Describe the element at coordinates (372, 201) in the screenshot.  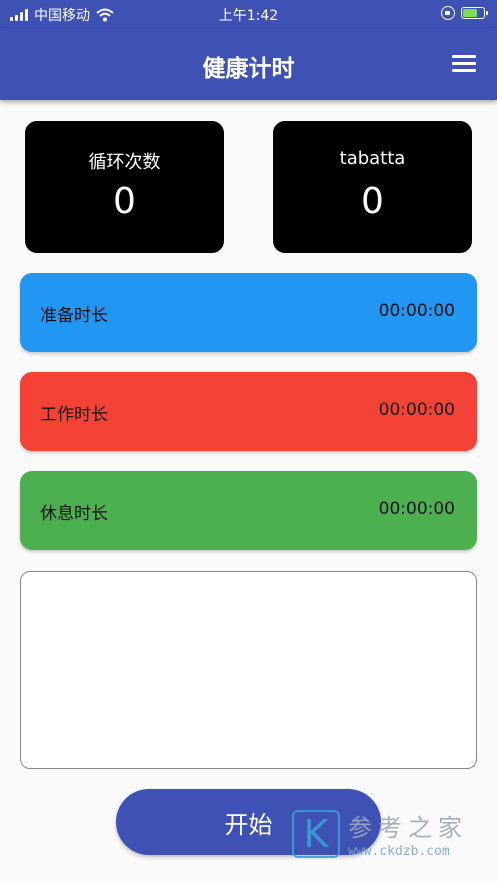
I see `tabata-count-value: 0` at that location.